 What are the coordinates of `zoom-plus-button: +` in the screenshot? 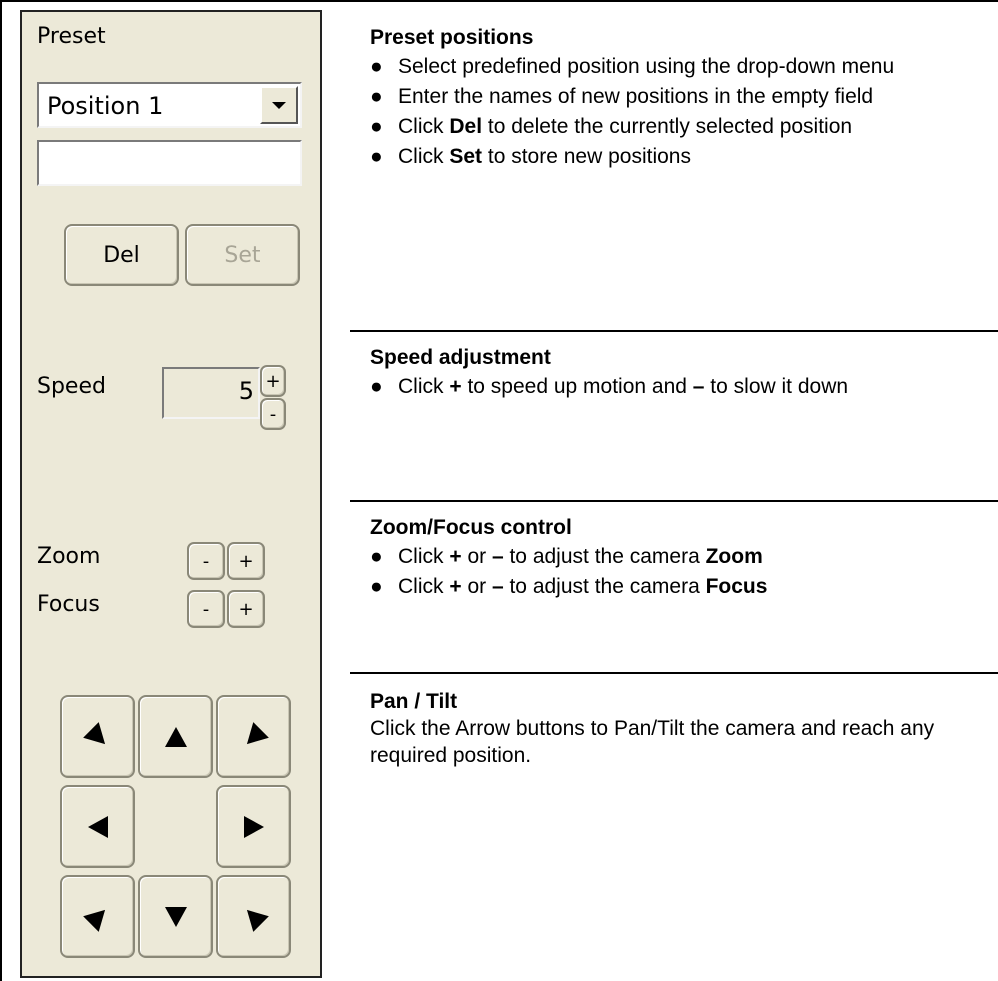 It's located at (246, 561).